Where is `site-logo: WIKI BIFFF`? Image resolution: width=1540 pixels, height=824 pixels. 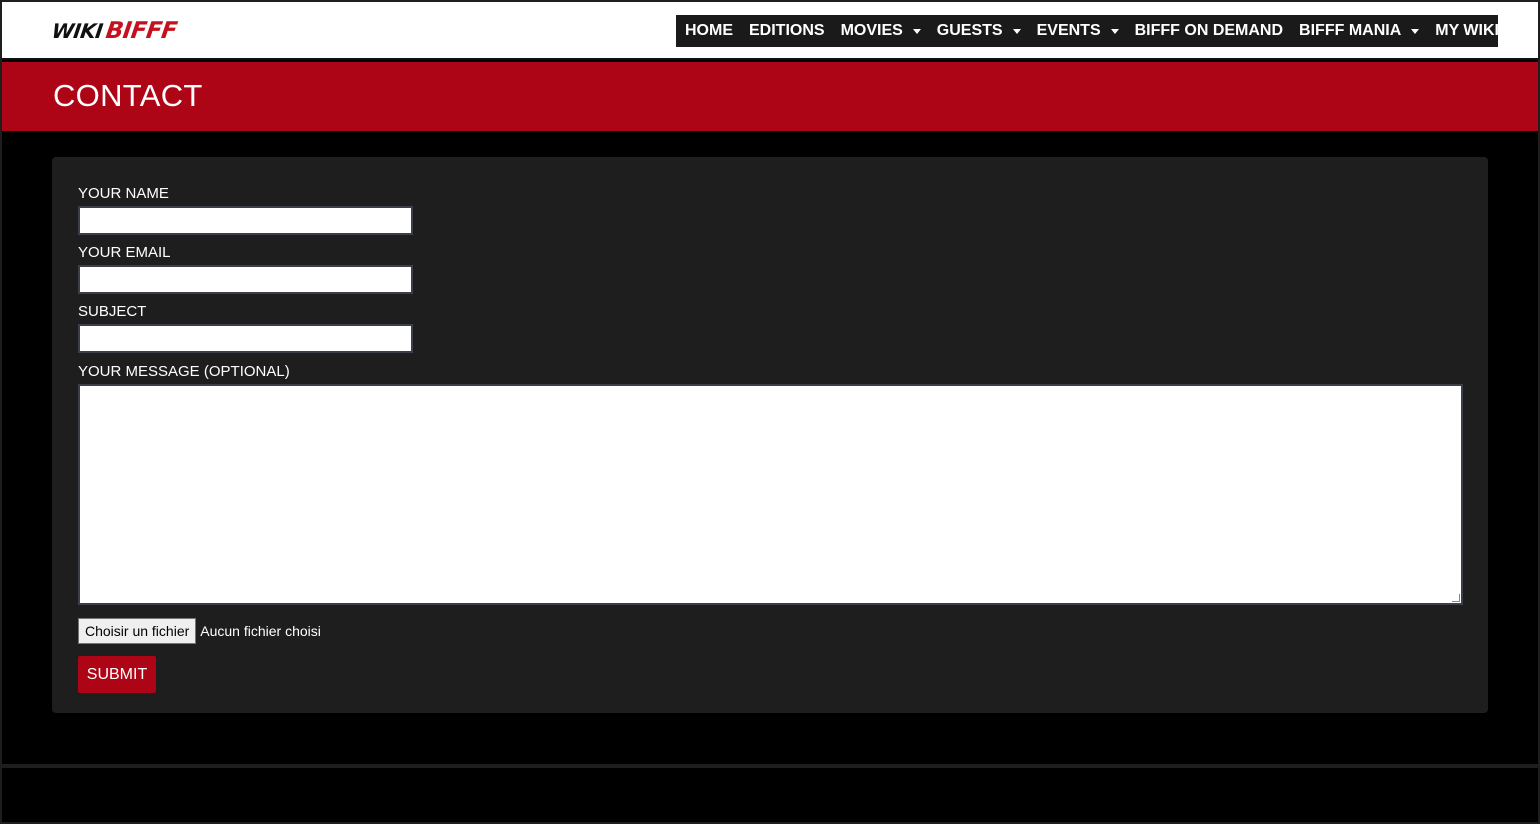
site-logo: WIKI BIFFF is located at coordinates (115, 31).